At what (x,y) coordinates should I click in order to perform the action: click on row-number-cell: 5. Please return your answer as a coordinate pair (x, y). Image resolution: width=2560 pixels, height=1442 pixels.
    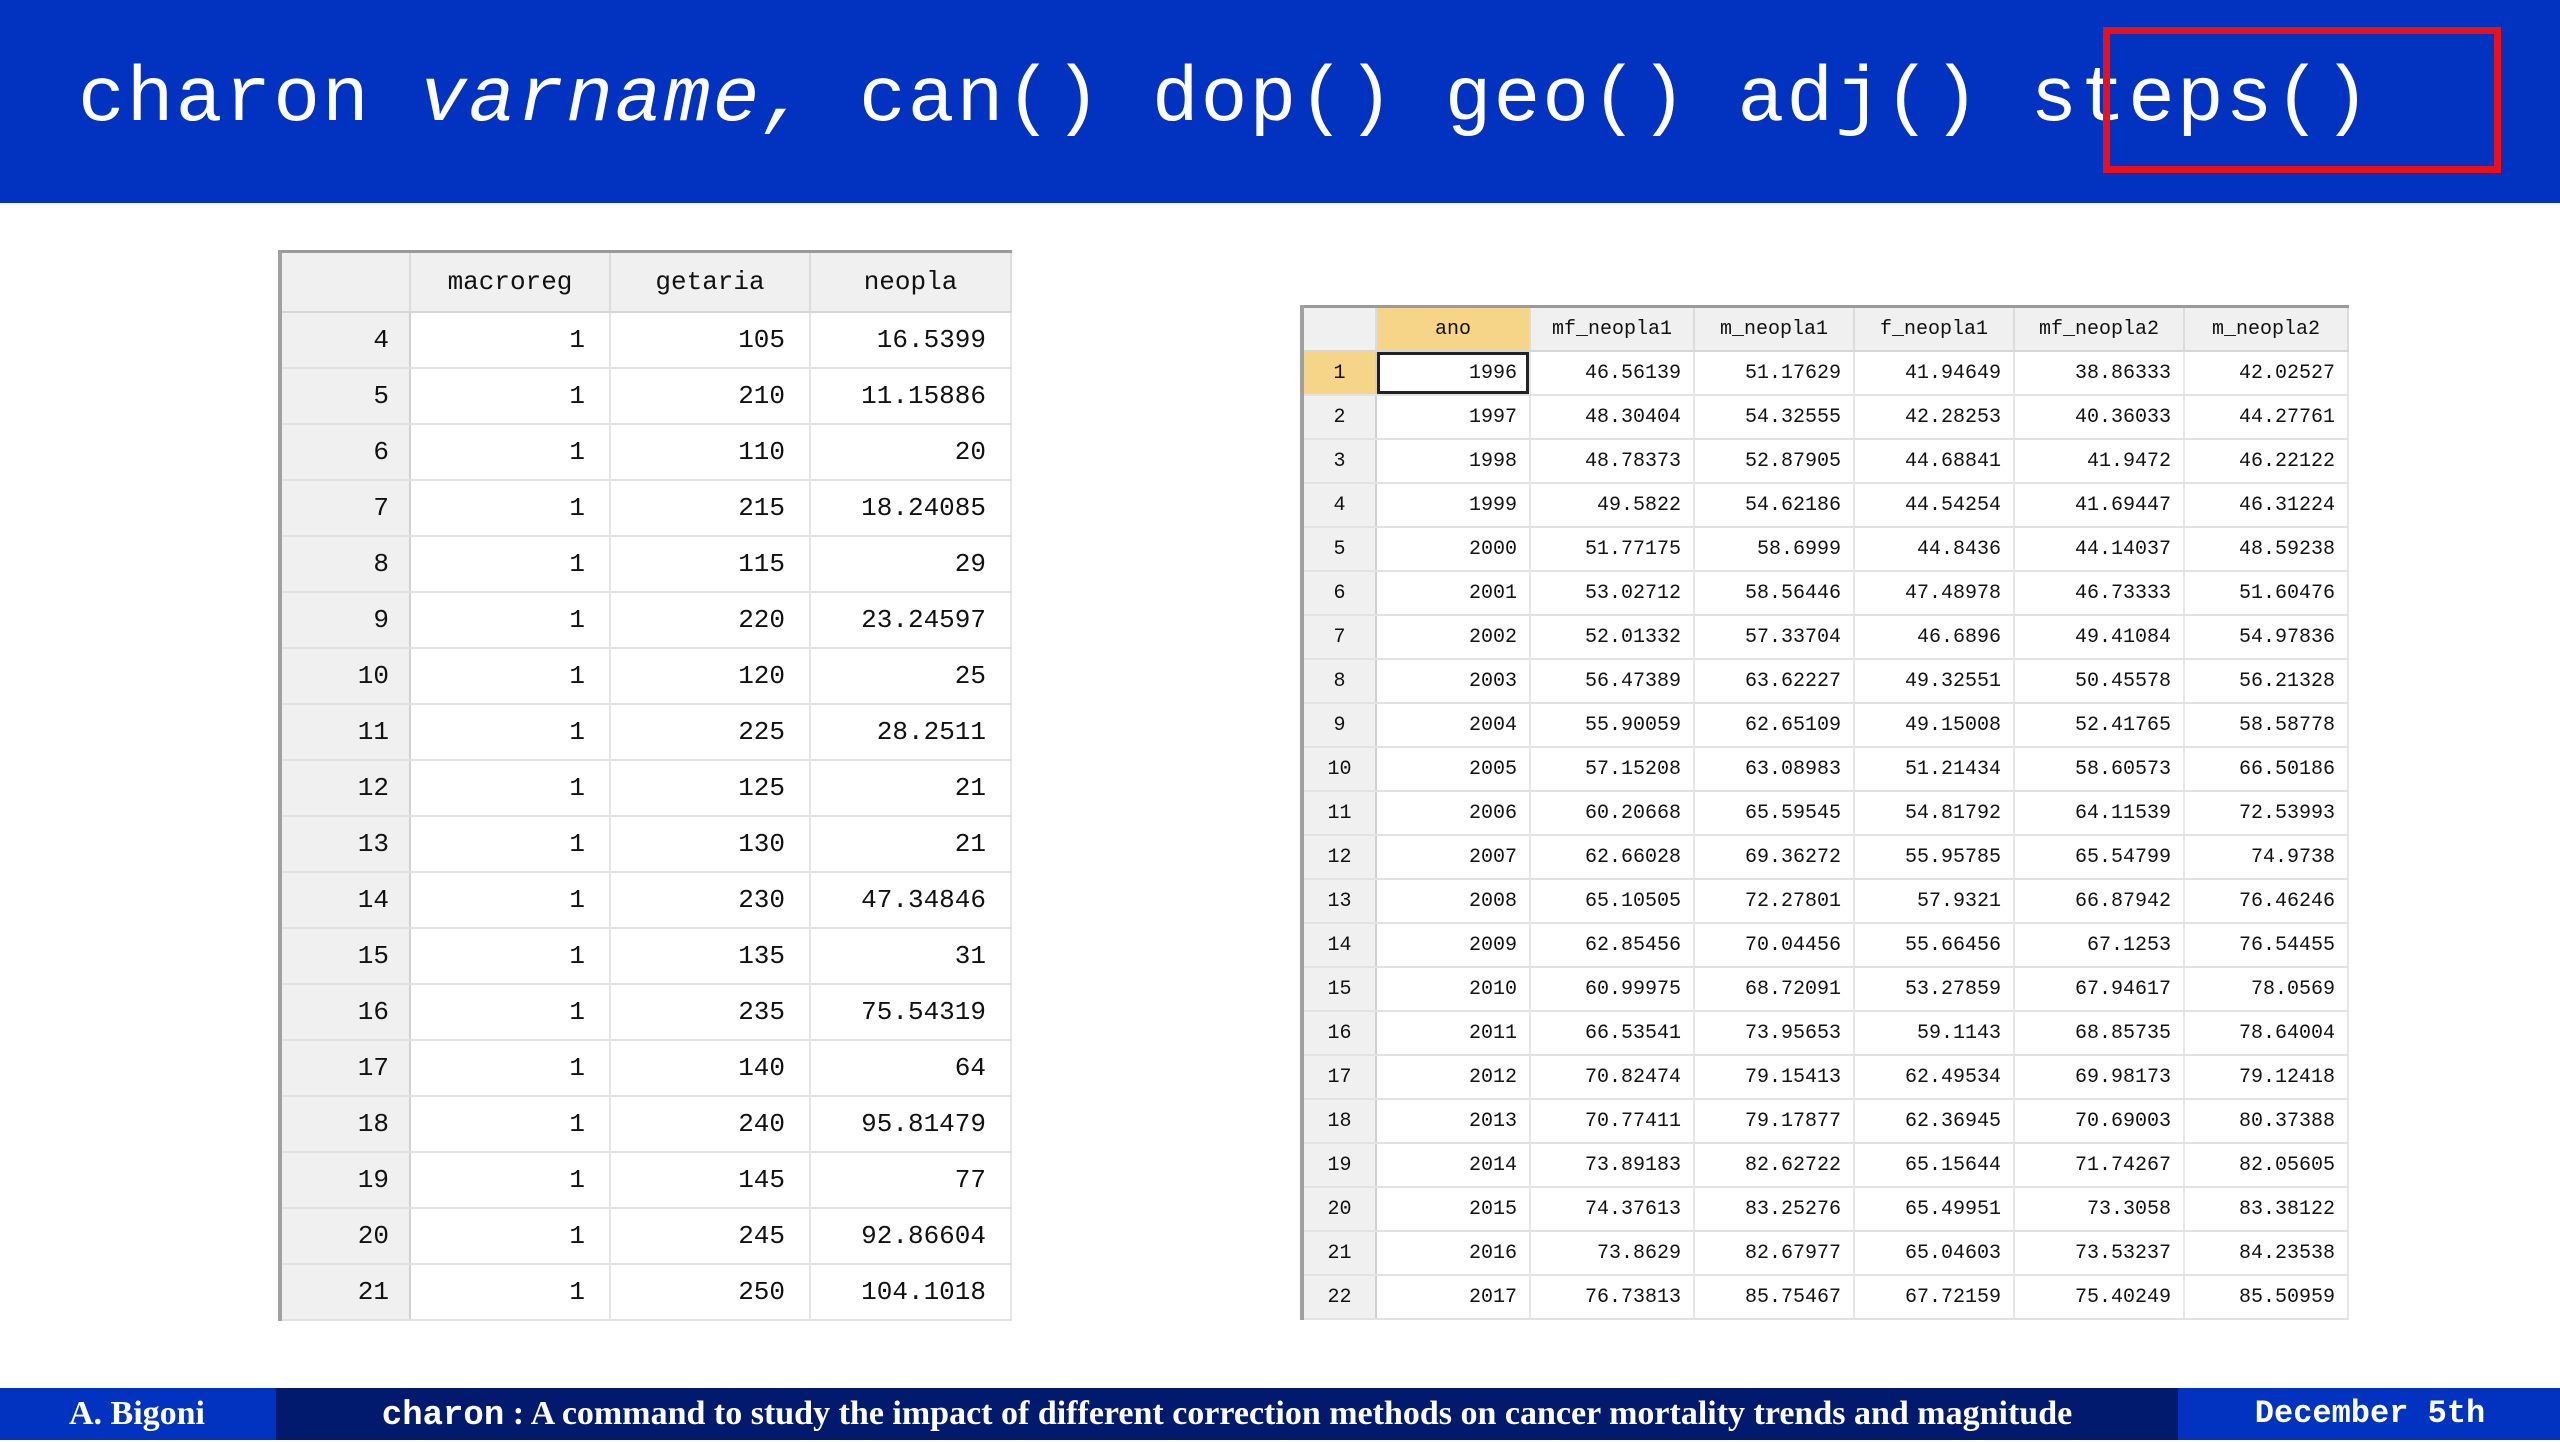
    Looking at the image, I should click on (344, 396).